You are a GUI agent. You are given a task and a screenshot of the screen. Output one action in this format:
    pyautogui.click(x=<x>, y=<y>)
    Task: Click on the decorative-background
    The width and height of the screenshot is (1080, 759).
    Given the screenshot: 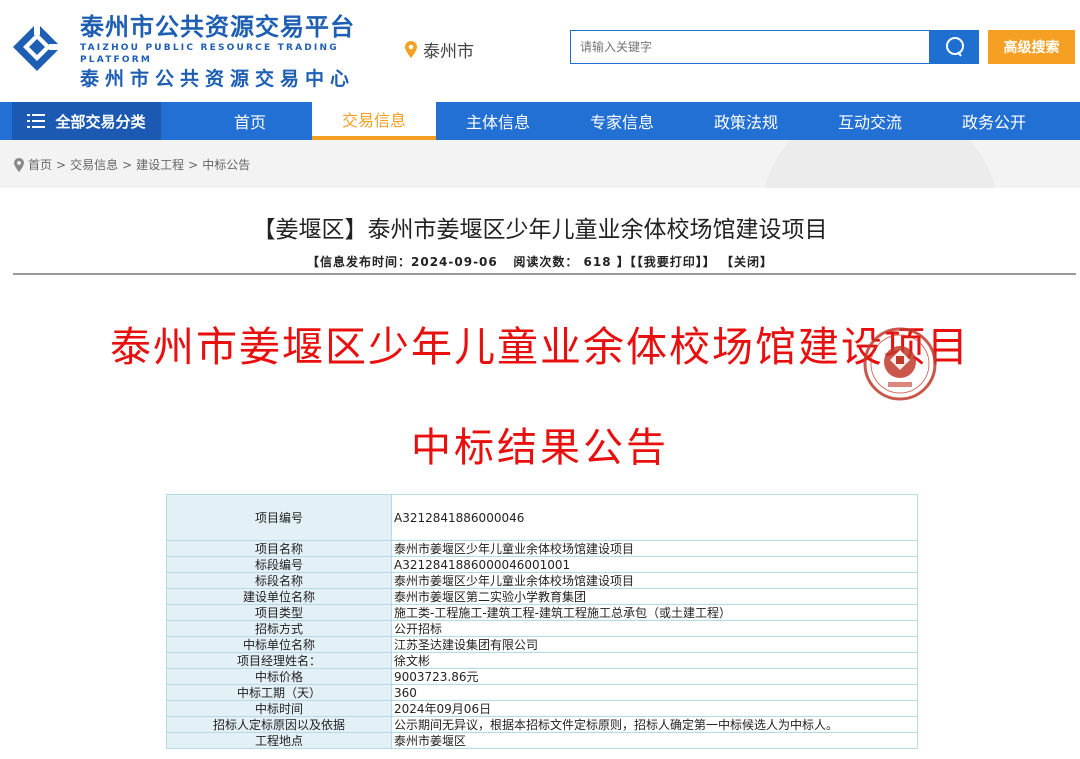 What is the action you would take?
    pyautogui.click(x=880, y=164)
    